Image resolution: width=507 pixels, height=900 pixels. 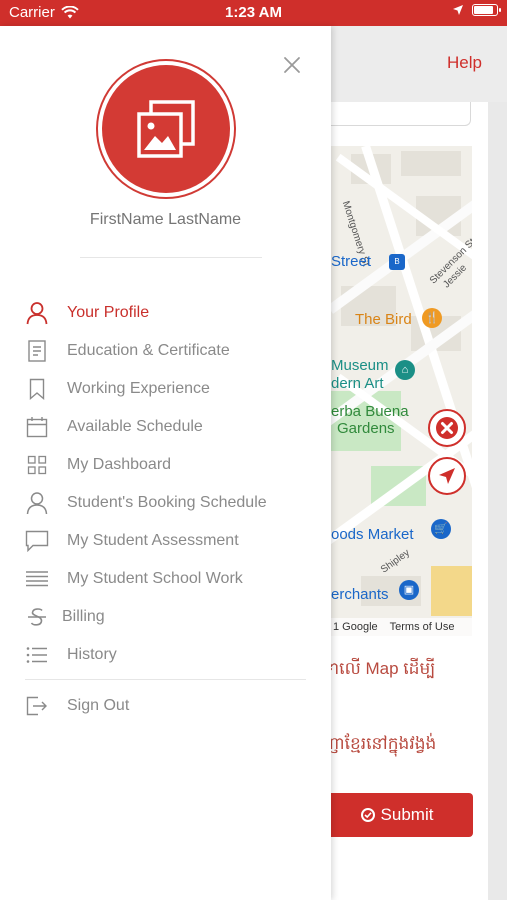 I want to click on image-placeholder-icon, so click(x=166, y=129).